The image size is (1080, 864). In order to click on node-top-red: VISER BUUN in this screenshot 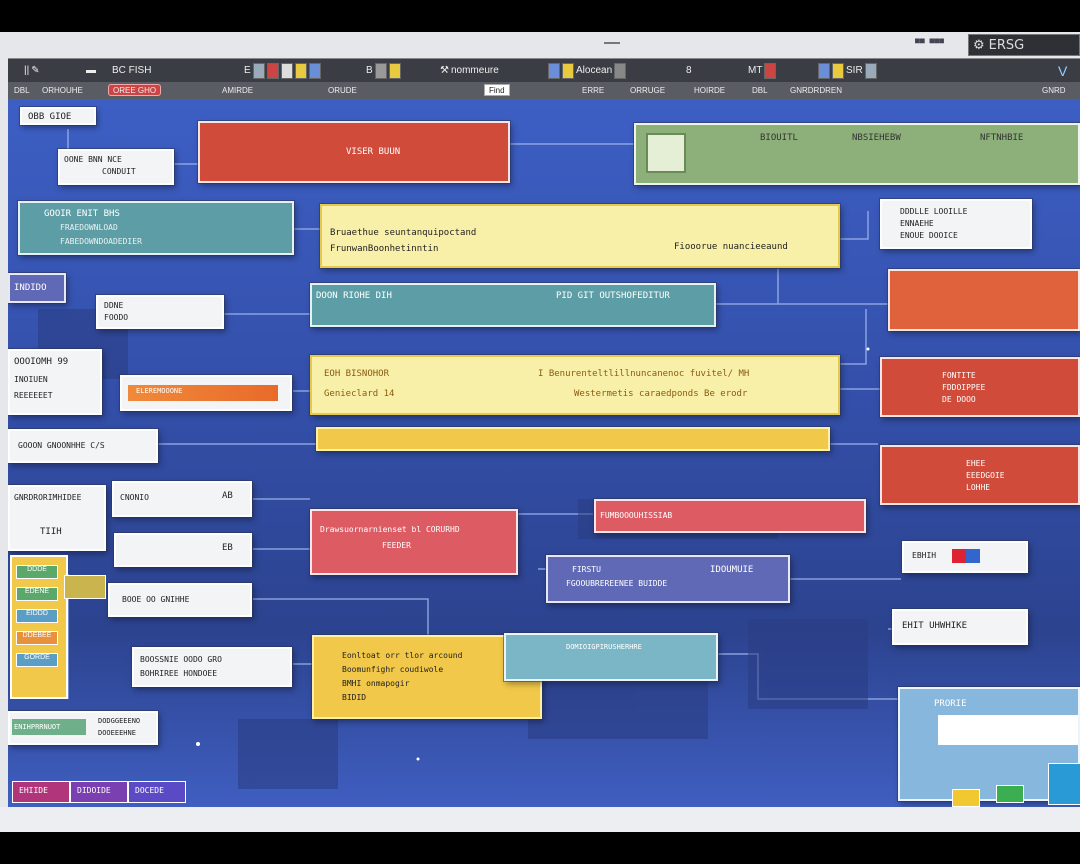, I will do `click(354, 152)`.